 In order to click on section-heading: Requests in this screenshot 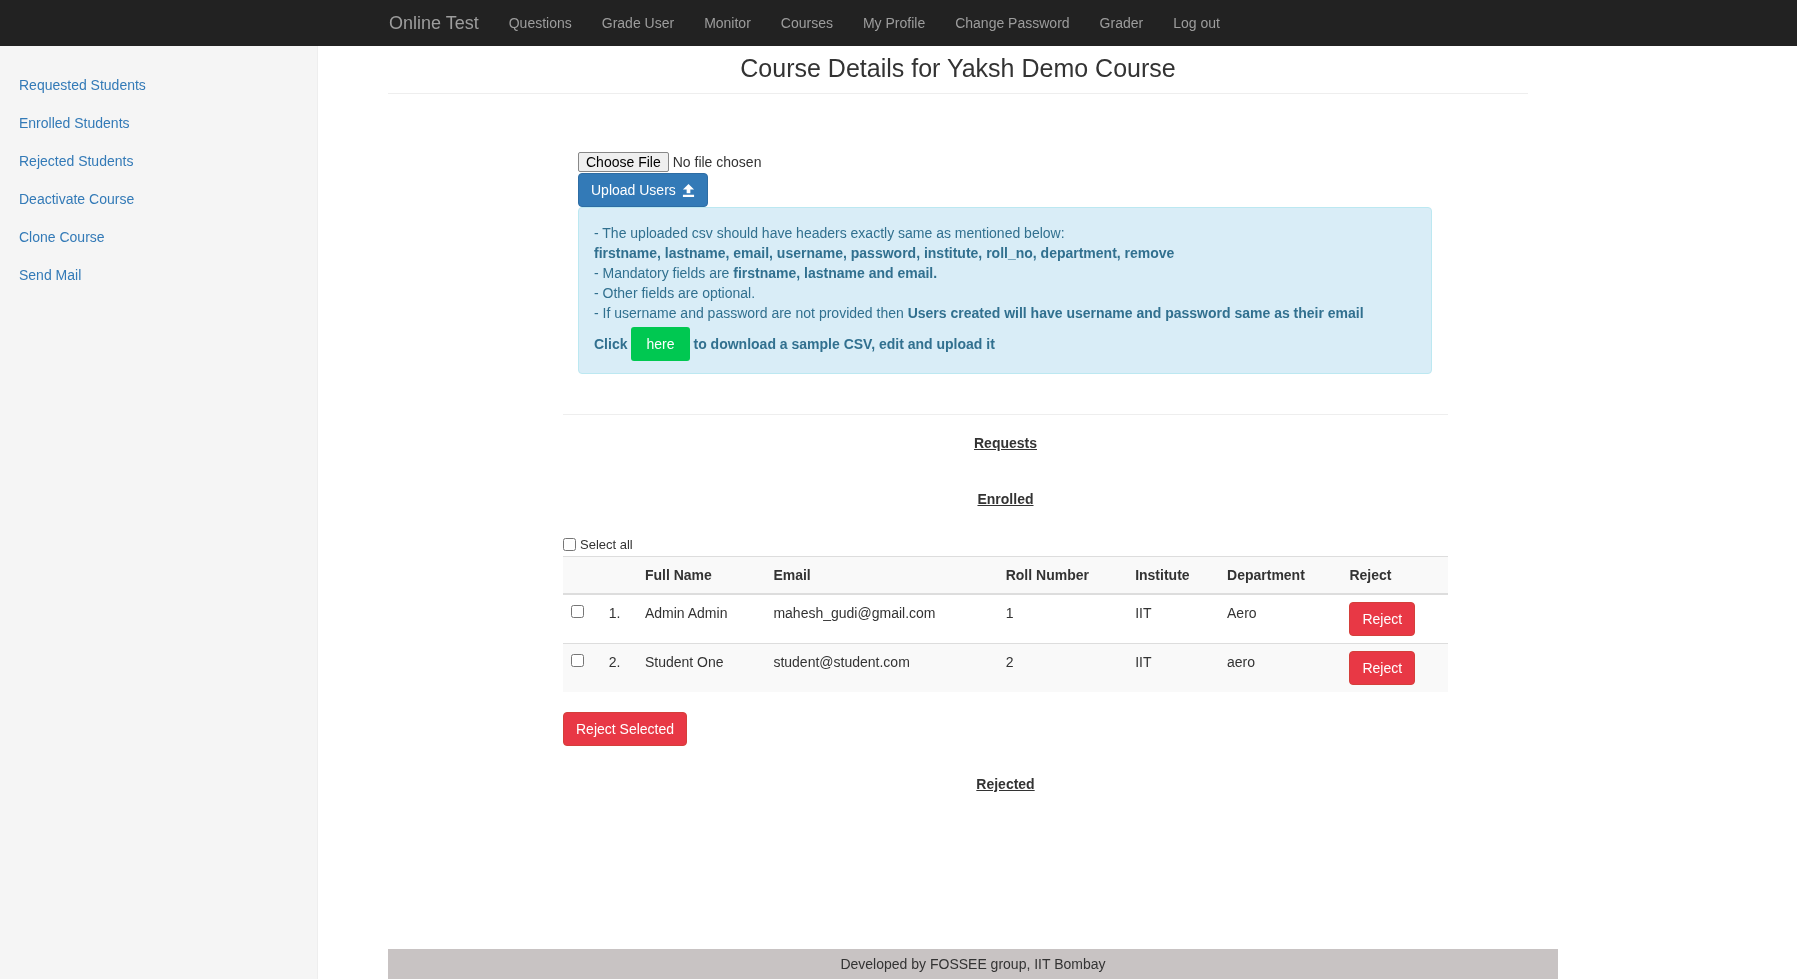, I will do `click(1005, 443)`.